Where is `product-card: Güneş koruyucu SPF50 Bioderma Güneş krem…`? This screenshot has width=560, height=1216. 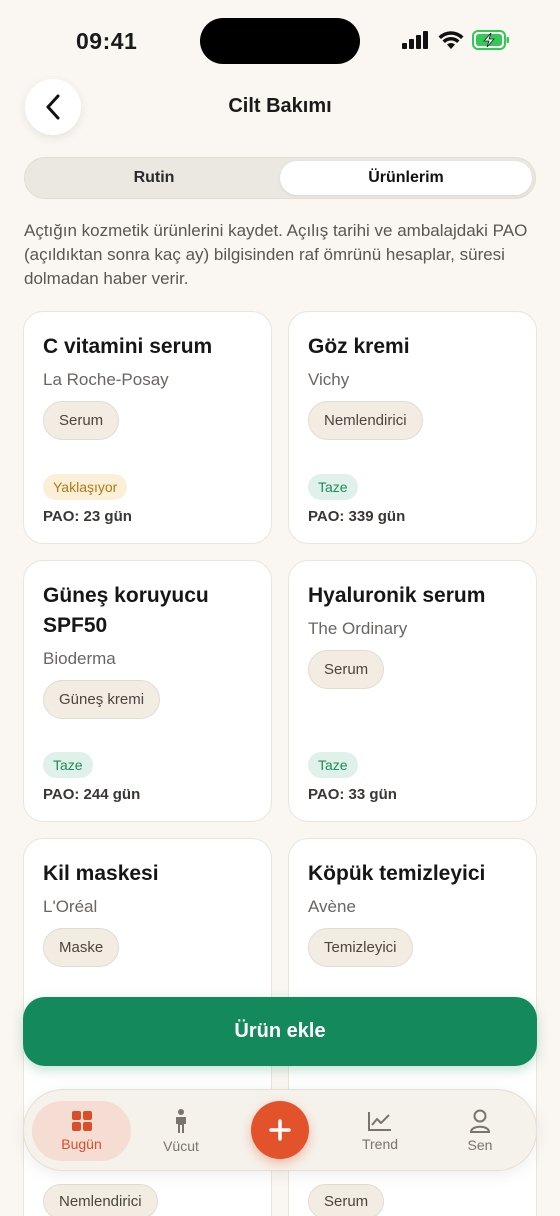
product-card: Güneş koruyucu SPF50 Bioderma Güneş krem… is located at coordinates (147, 691).